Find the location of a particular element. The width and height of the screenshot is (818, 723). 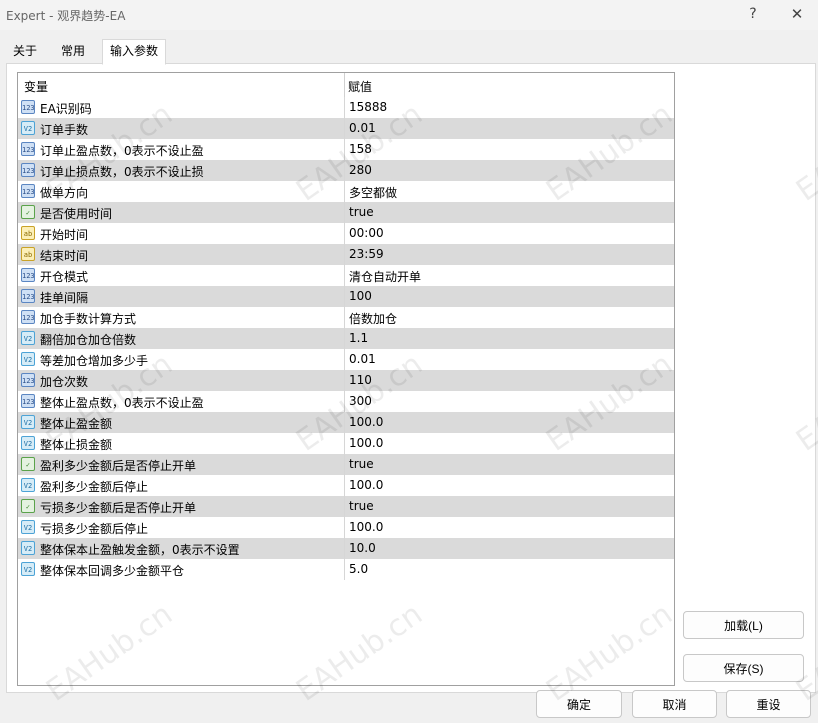

variable-name: 盈利多少金额后是否停止开单 is located at coordinates (118, 466).